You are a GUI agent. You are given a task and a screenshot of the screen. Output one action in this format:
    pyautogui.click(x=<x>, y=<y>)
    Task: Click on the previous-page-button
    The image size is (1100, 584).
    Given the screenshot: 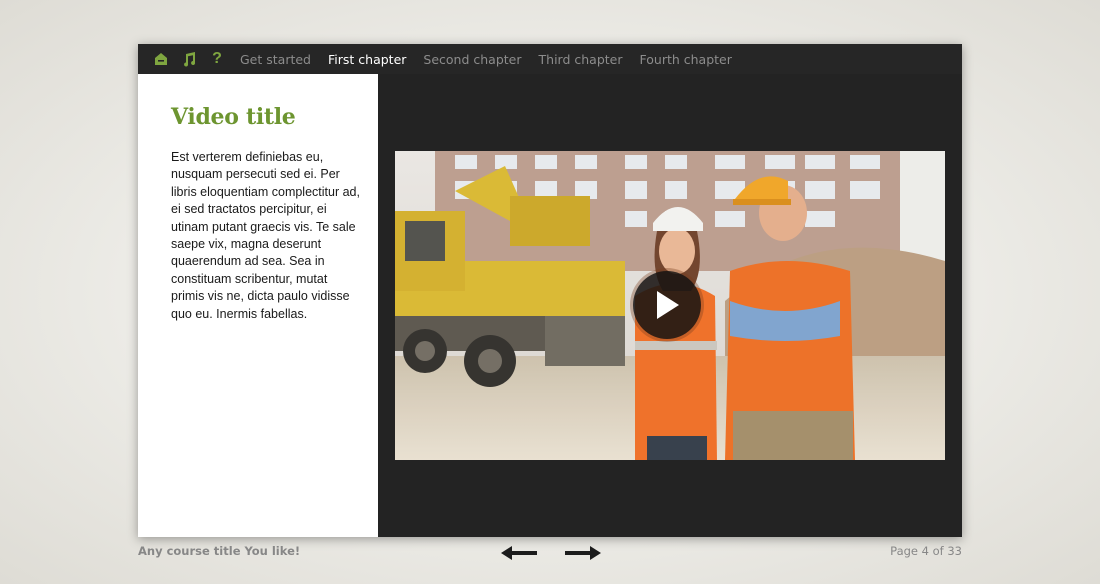 What is the action you would take?
    pyautogui.click(x=519, y=553)
    